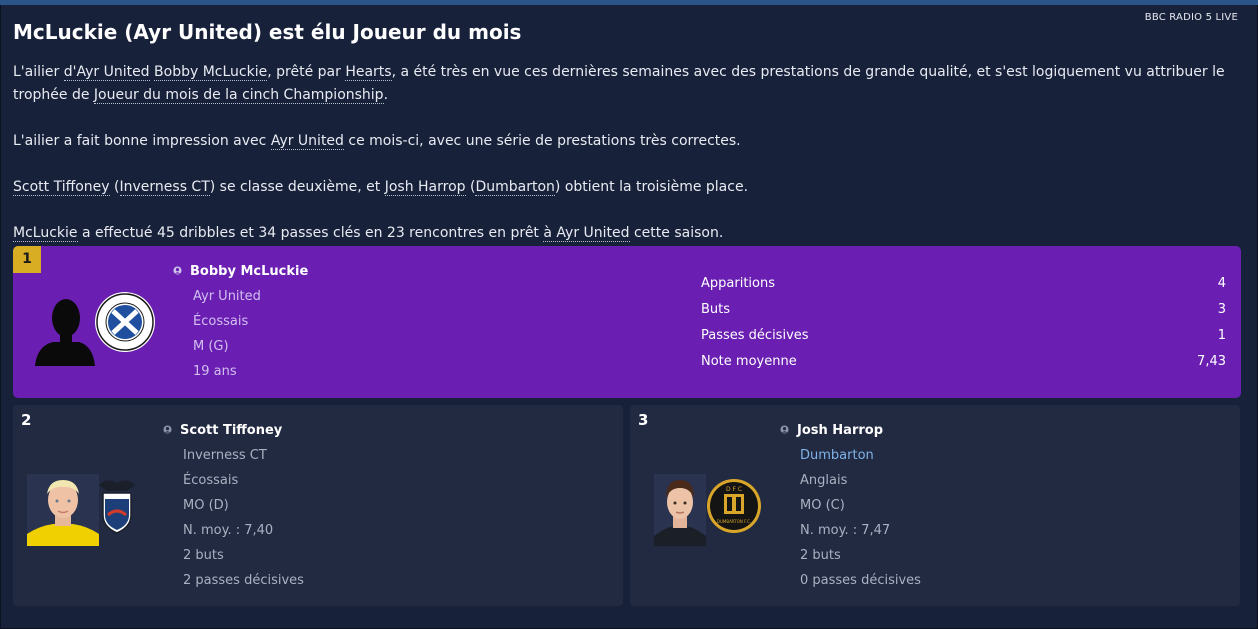 This screenshot has width=1258, height=629. I want to click on link-award: Joueur du mois de la cinch Championship, so click(238, 95).